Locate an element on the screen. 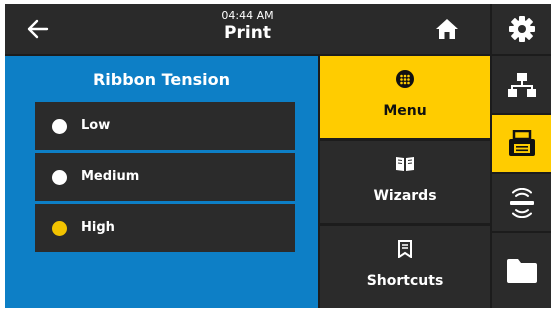  shortcuts-button: Shortcuts is located at coordinates (405, 267).